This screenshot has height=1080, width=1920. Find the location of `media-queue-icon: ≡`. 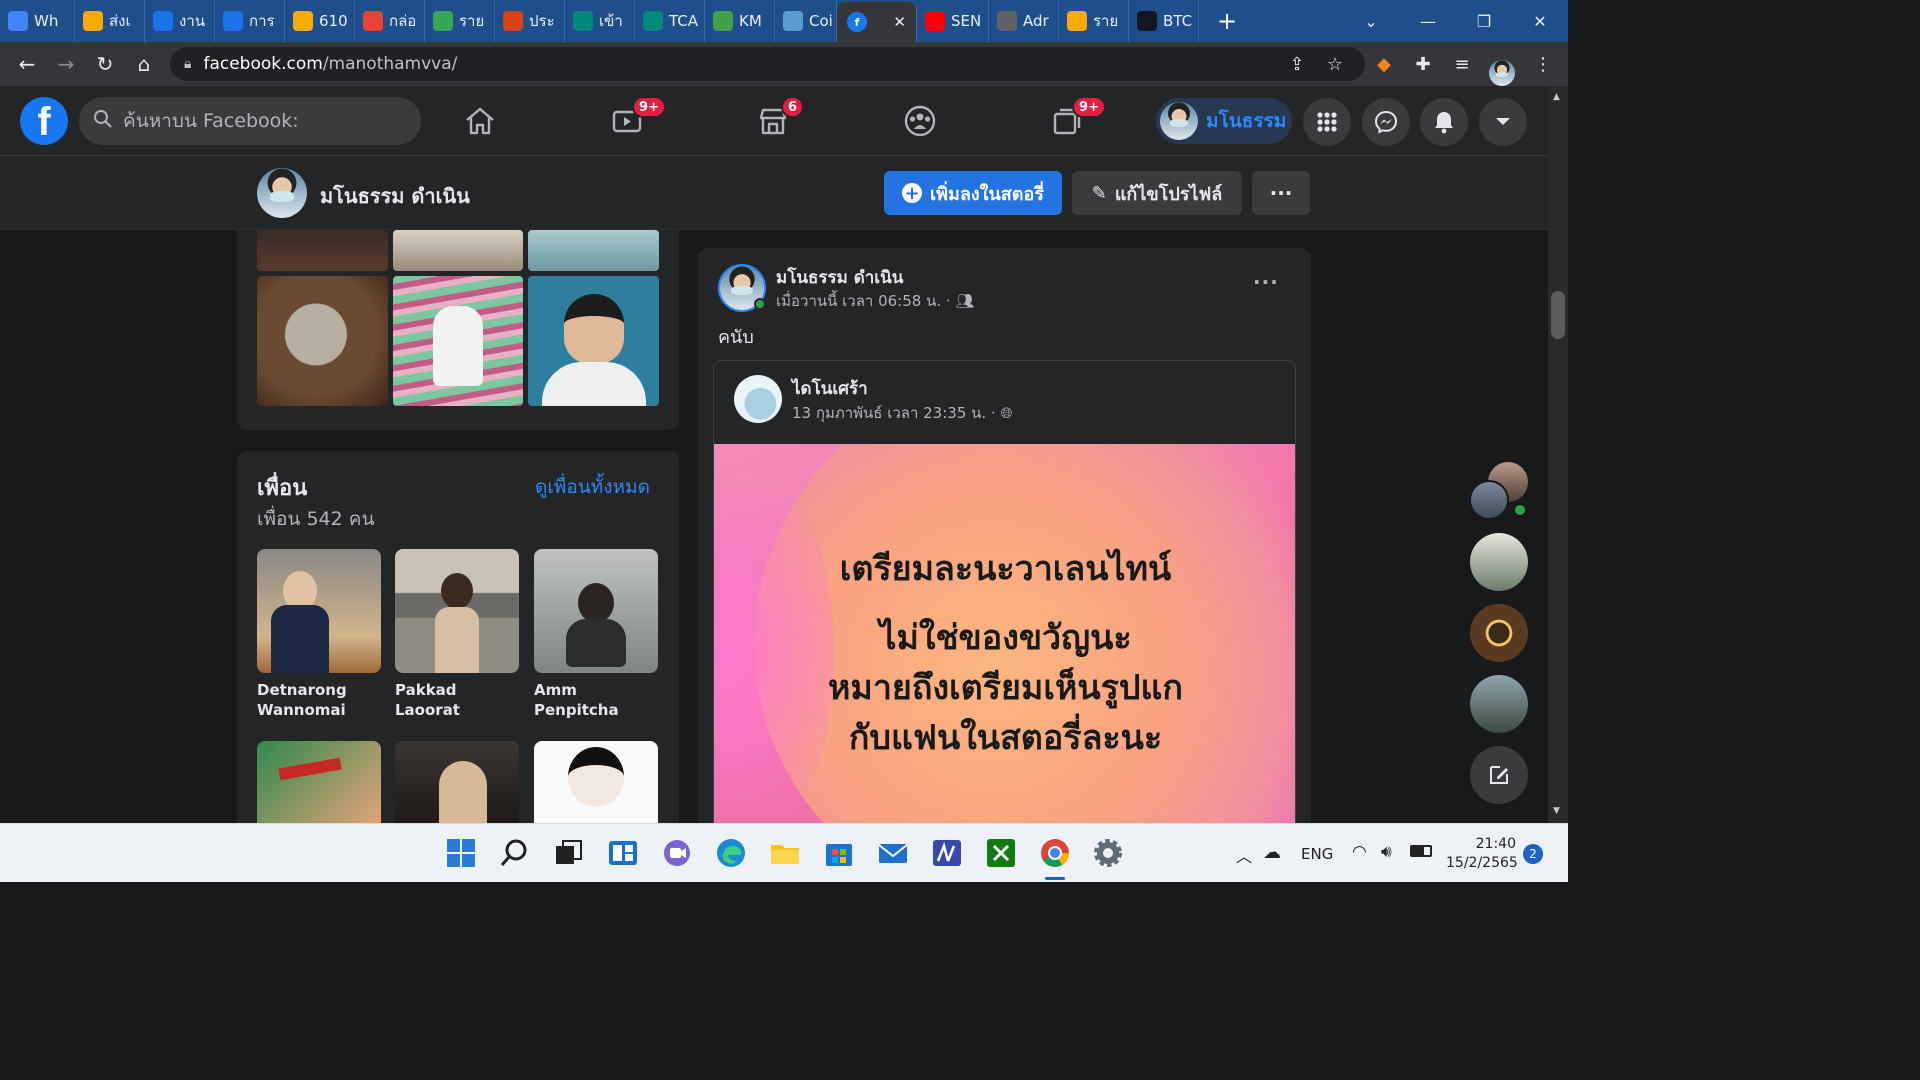

media-queue-icon: ≡ is located at coordinates (1462, 64).